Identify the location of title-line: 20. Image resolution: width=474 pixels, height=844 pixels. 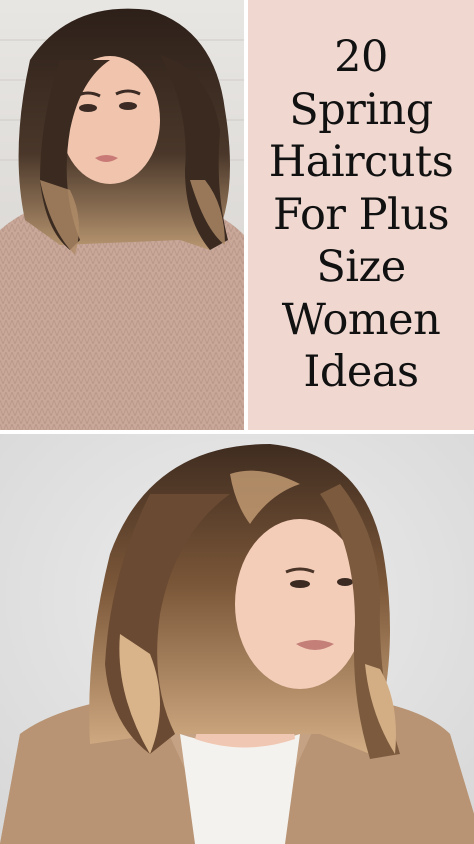
(361, 57).